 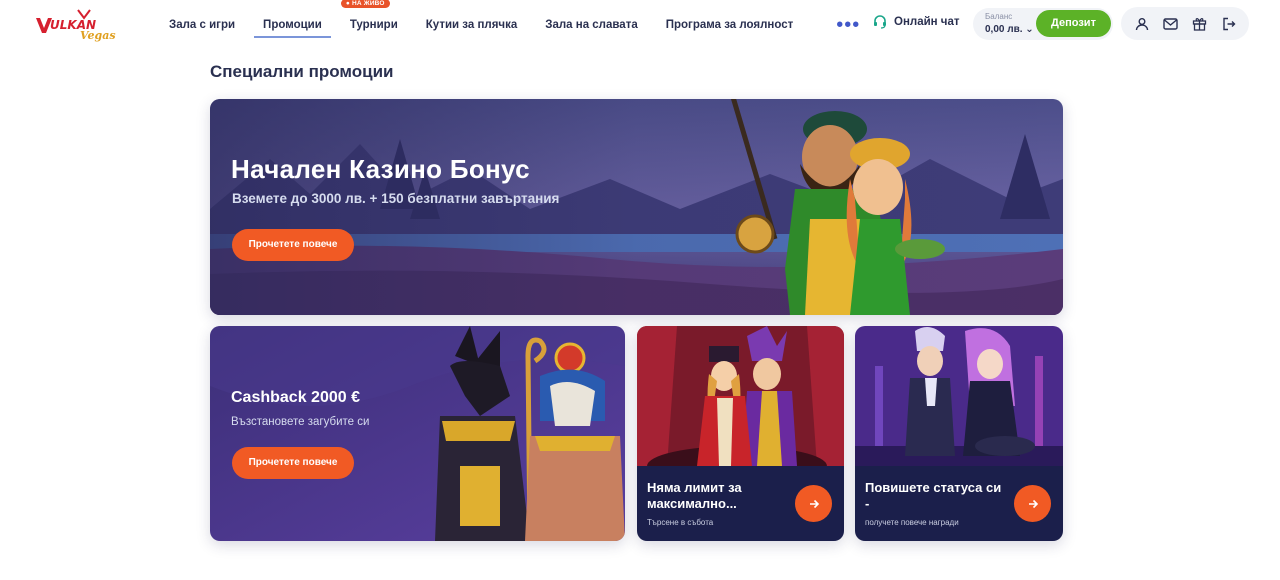 I want to click on nav-game-hall: Зала с игри, so click(x=202, y=25).